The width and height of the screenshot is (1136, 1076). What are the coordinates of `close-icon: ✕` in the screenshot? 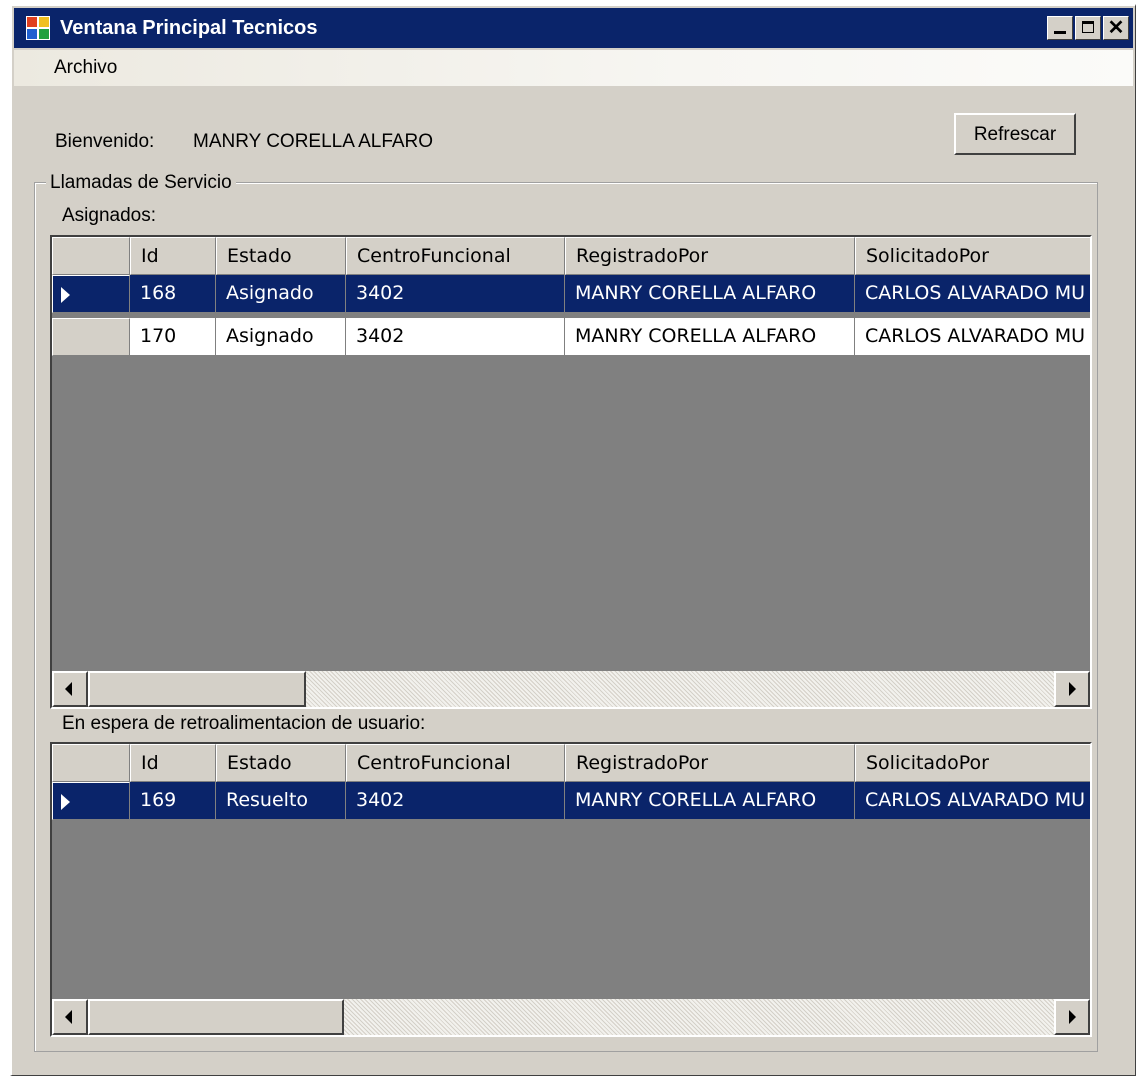 It's located at (1116, 28).